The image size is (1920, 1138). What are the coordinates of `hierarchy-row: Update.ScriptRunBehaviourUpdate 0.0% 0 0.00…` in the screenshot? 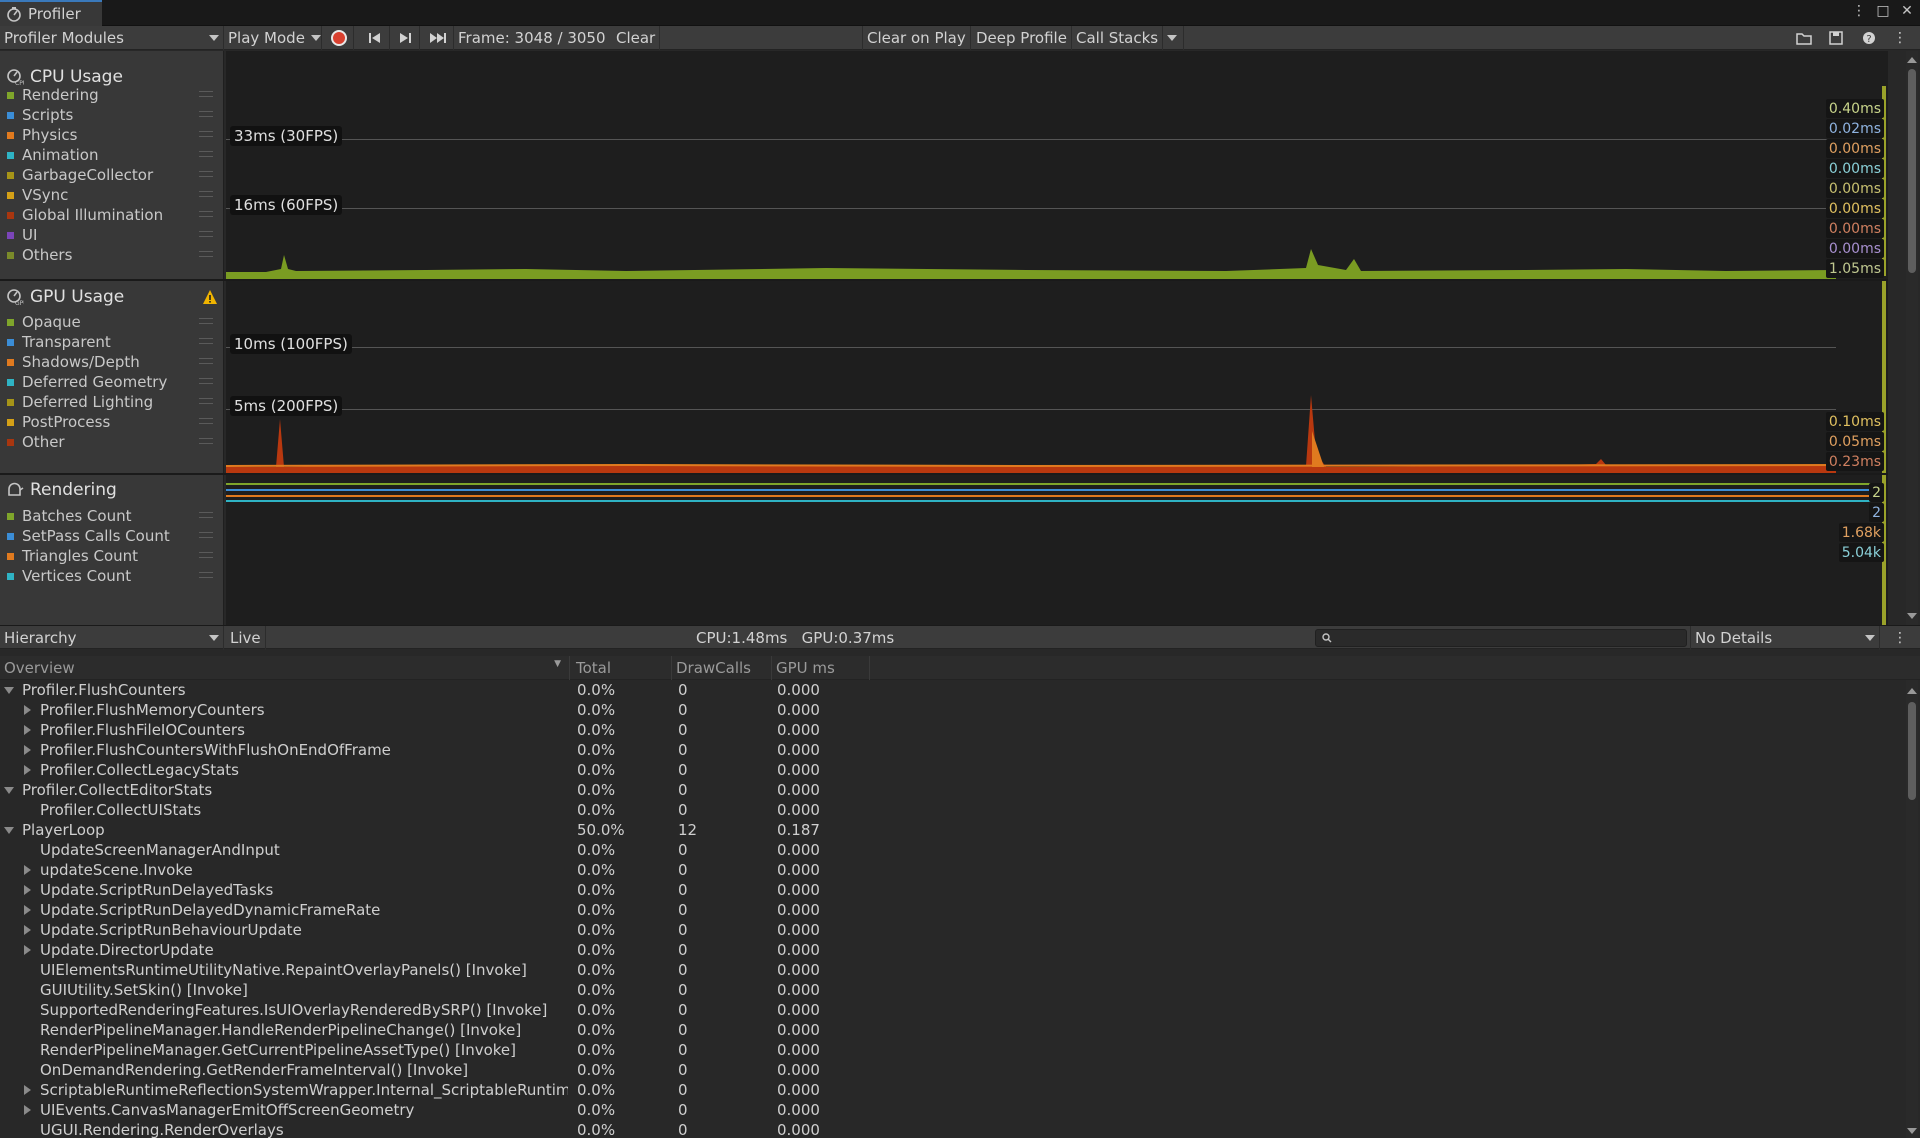 It's located at (952, 930).